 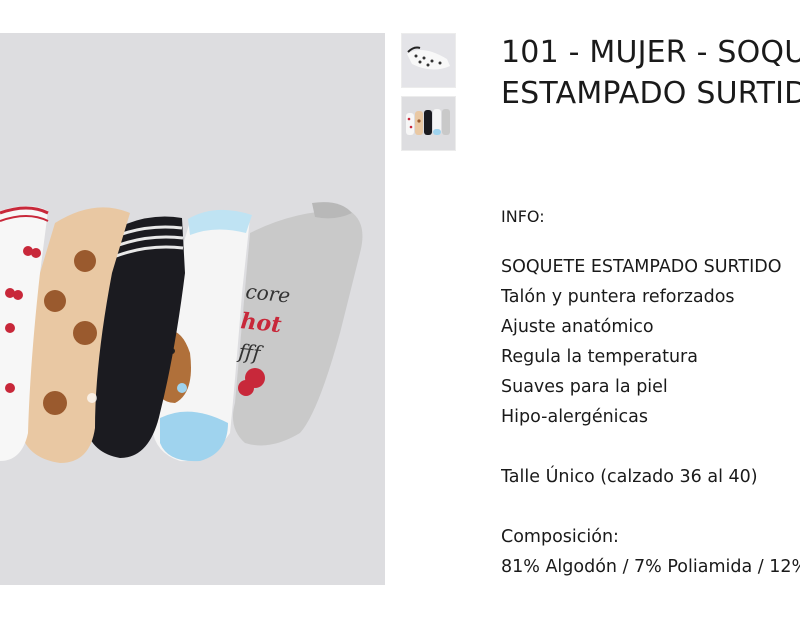 What do you see at coordinates (584, 387) in the screenshot?
I see `feature-item: Suaves para la piel` at bounding box center [584, 387].